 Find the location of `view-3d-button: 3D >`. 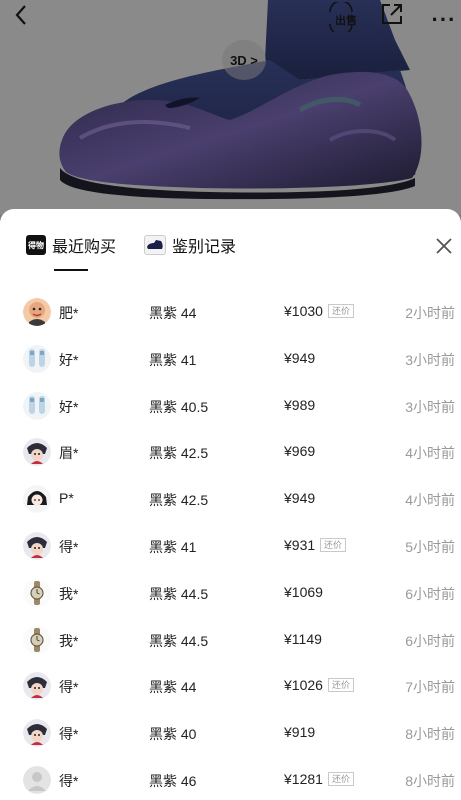

view-3d-button: 3D > is located at coordinates (244, 60).